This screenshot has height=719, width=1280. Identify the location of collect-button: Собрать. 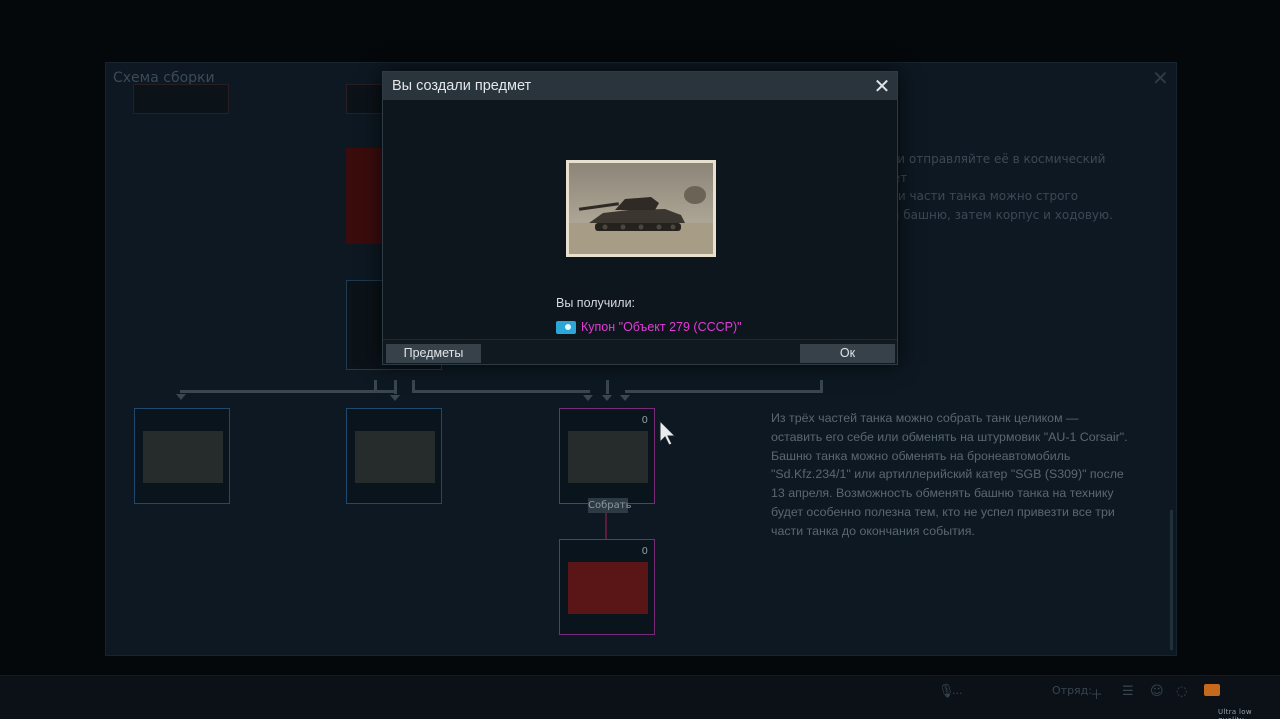
(609, 505).